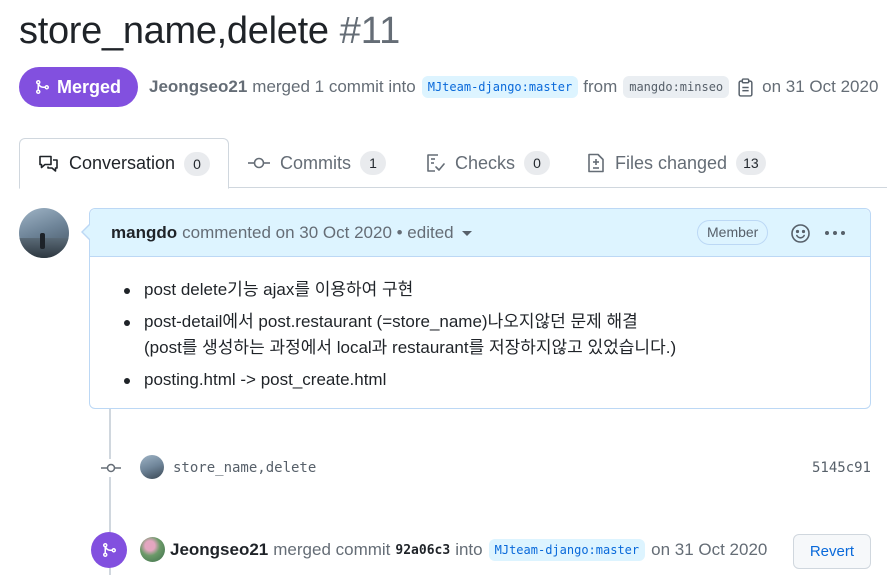 This screenshot has width=887, height=575. What do you see at coordinates (567, 550) in the screenshot?
I see `merge-branch-label: MJteam-django:master` at bounding box center [567, 550].